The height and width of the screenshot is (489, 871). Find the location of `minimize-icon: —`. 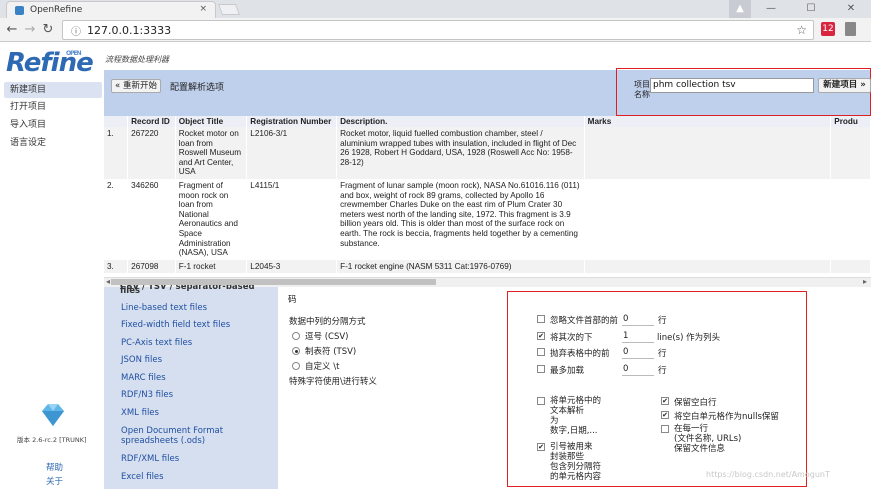

minimize-icon: — is located at coordinates (771, 9).